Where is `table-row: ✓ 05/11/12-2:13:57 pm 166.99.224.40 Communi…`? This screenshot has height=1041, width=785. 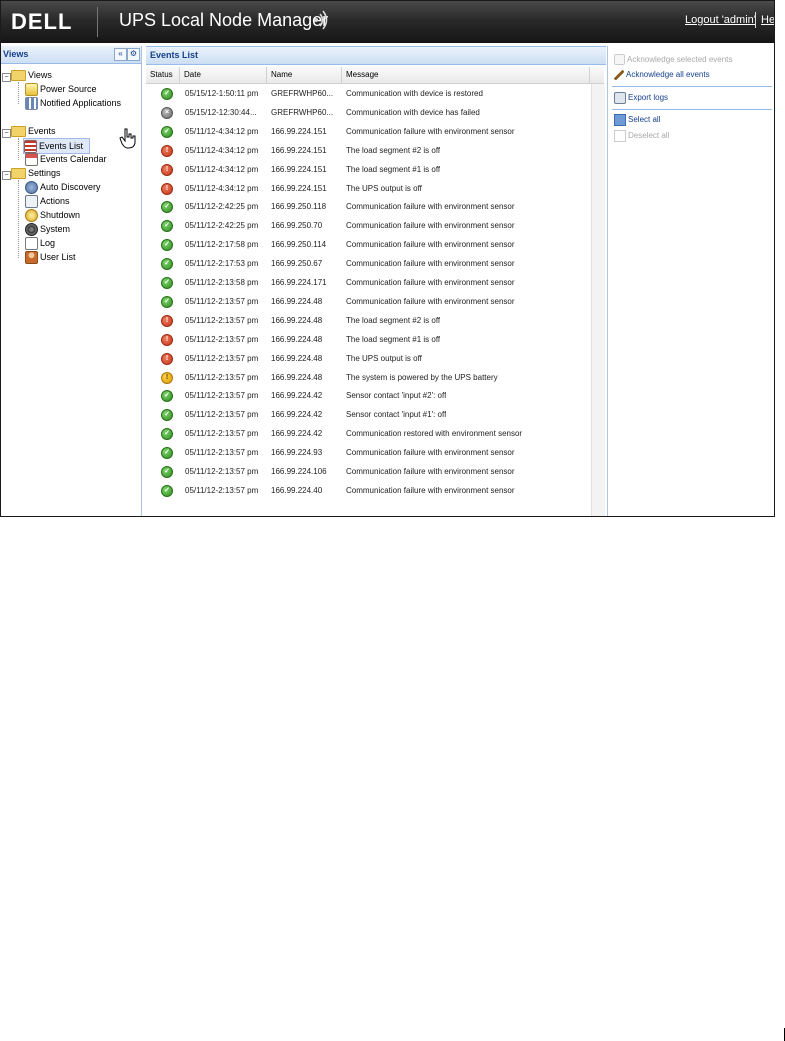
table-row: ✓ 05/11/12-2:13:57 pm 166.99.224.40 Communi… is located at coordinates (368, 490).